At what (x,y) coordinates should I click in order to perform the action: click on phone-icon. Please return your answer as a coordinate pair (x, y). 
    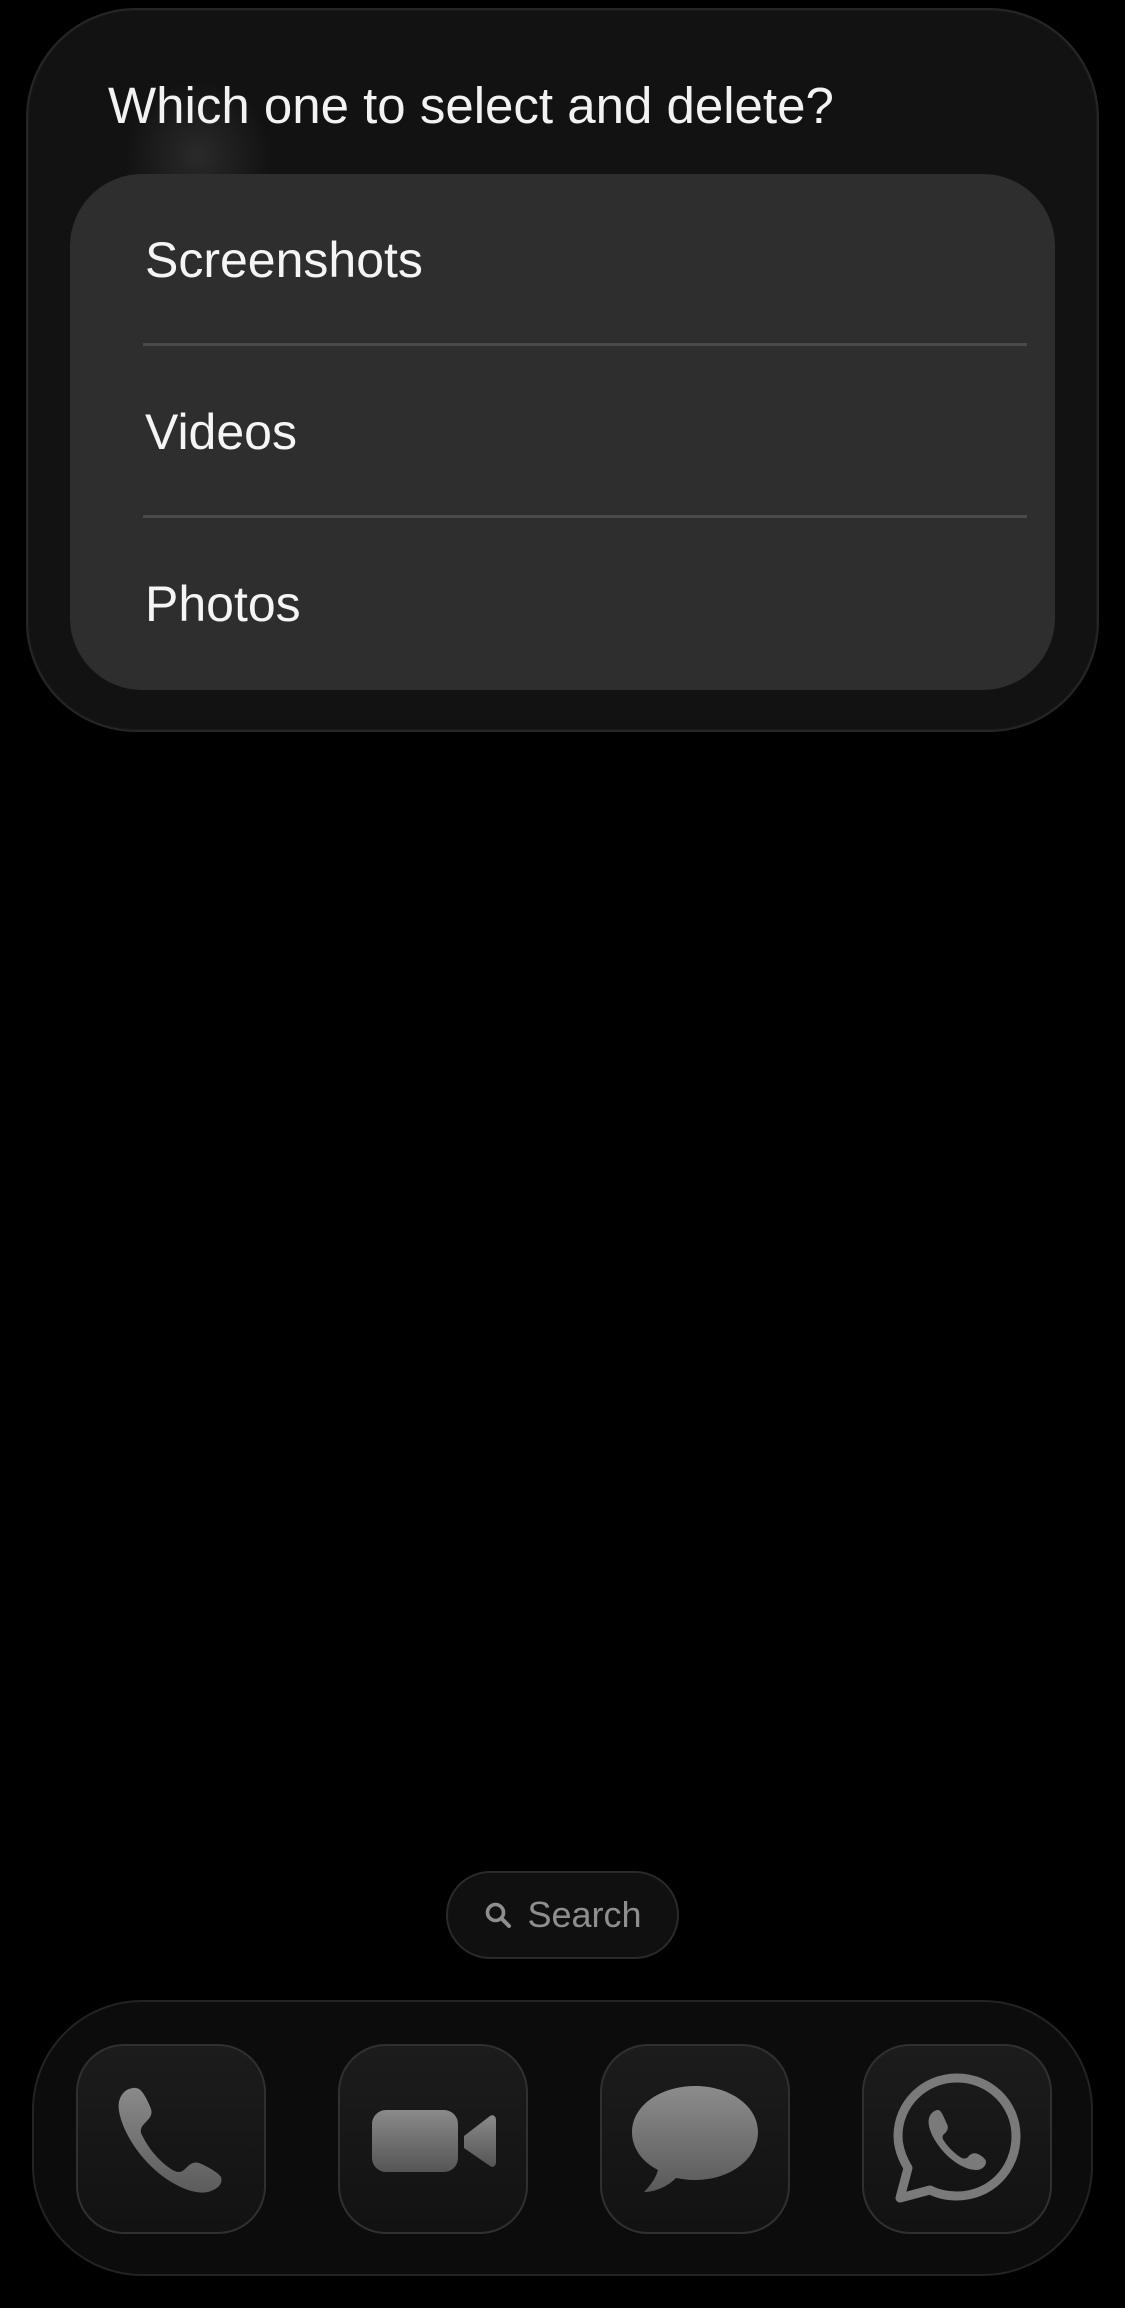
    Looking at the image, I should click on (170, 2140).